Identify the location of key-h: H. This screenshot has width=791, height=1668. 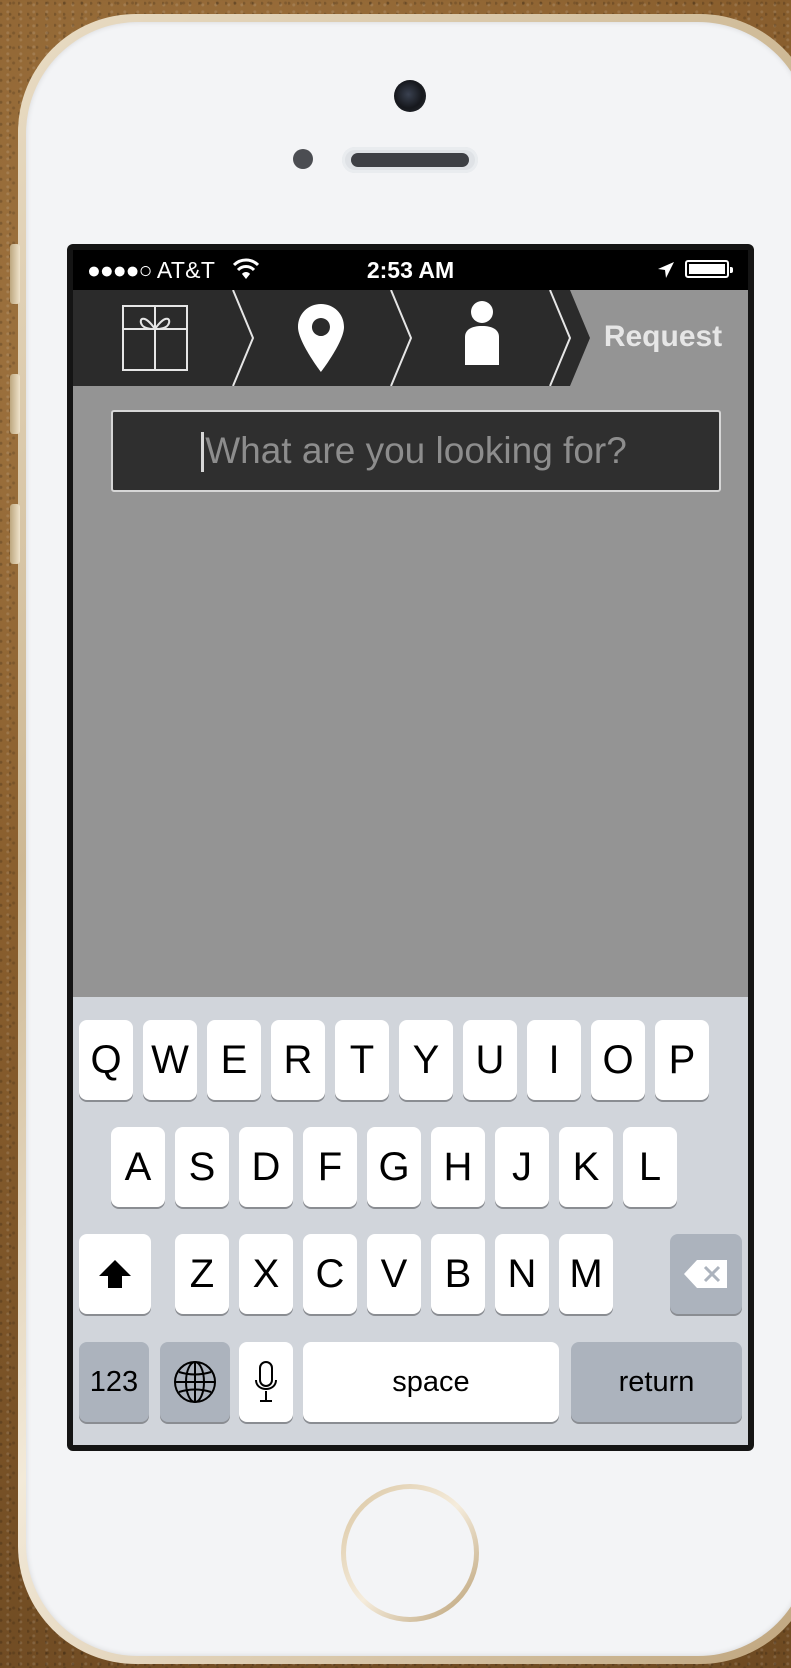
(458, 1167).